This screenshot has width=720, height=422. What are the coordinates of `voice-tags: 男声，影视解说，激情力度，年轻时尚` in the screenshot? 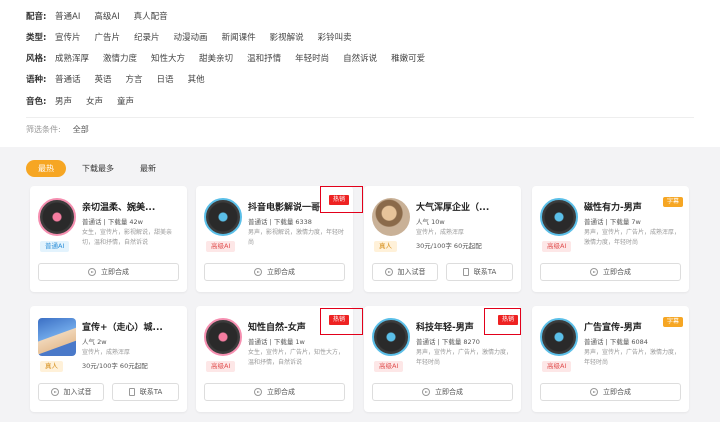 It's located at (296, 237).